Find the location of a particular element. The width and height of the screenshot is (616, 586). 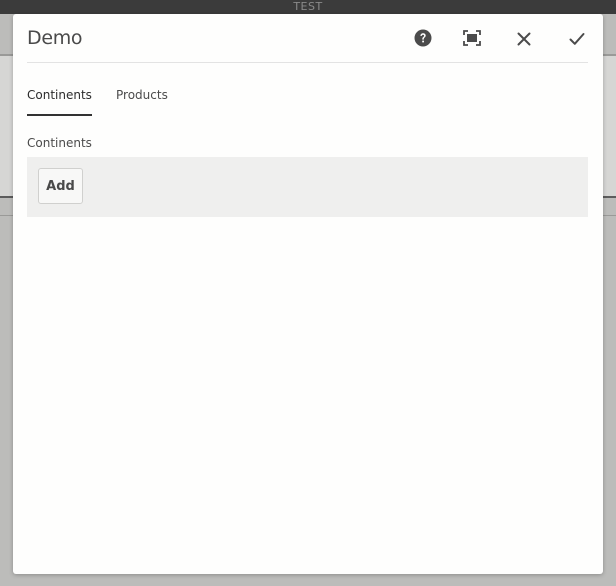

close-button is located at coordinates (524, 40).